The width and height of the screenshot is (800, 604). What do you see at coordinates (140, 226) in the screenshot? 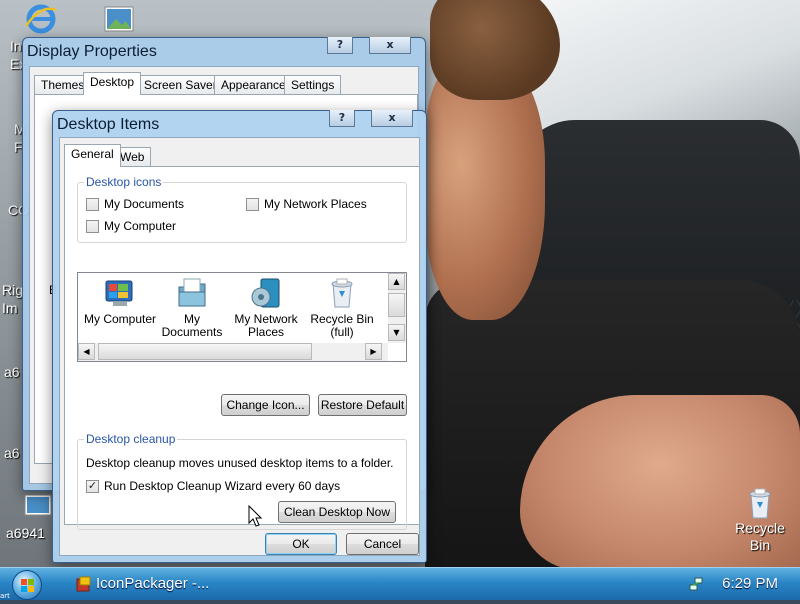
I see `checkbox-label: My Computer` at bounding box center [140, 226].